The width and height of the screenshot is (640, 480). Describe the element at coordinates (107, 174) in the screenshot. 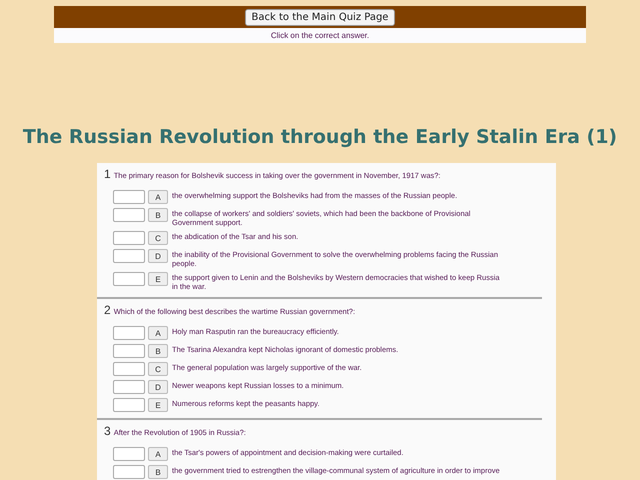

I see `question-number: 1` at that location.